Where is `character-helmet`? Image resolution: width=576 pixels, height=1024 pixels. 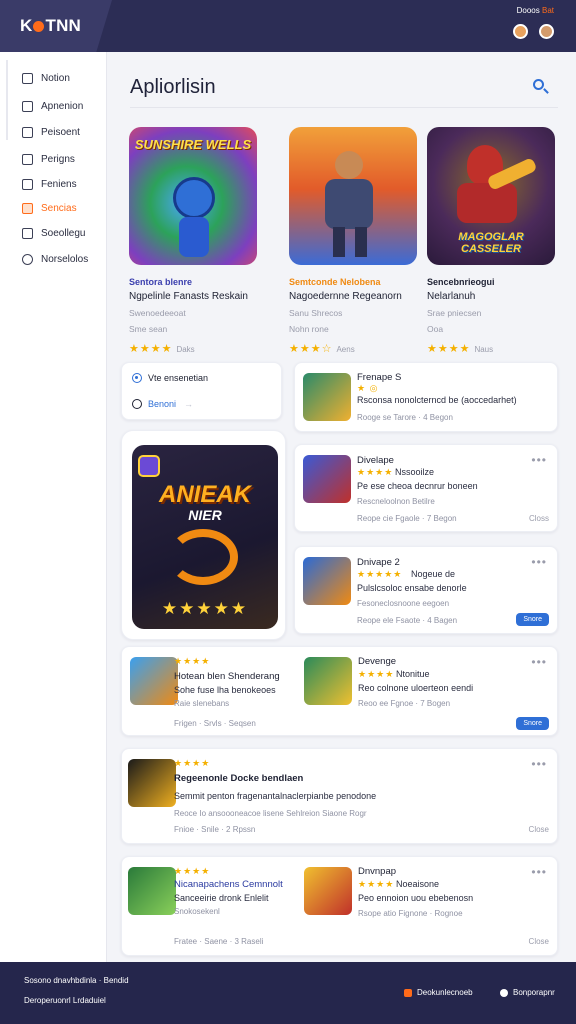
character-helmet is located at coordinates (194, 198).